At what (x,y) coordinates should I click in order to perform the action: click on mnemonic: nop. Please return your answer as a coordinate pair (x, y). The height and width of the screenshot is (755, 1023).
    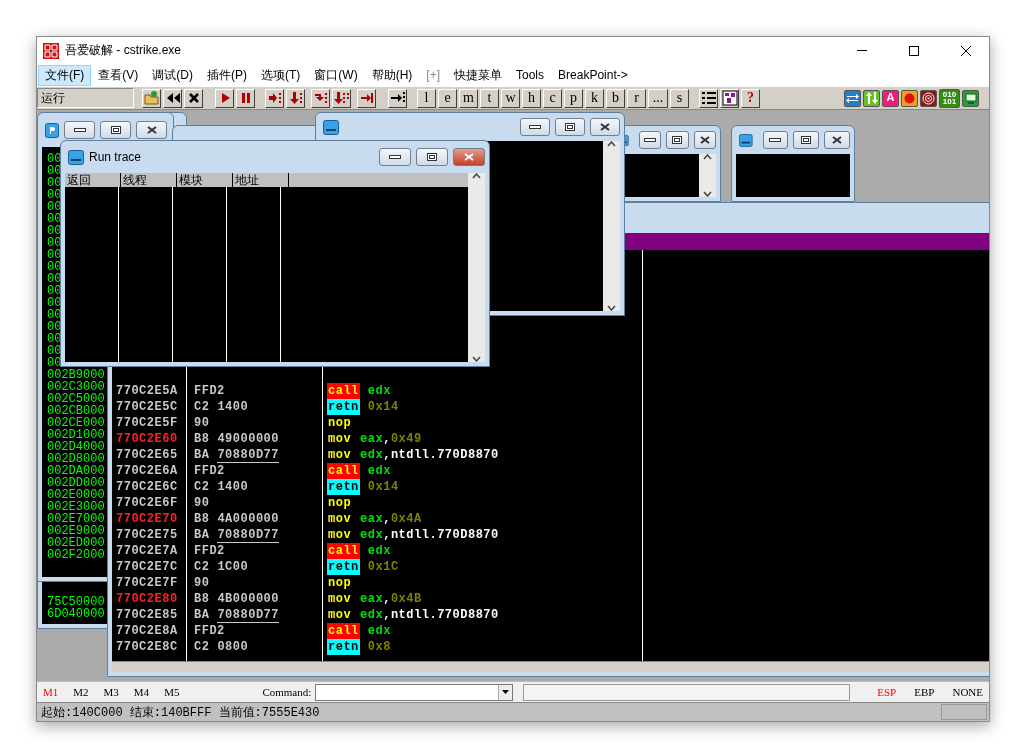
    Looking at the image, I should click on (340, 583).